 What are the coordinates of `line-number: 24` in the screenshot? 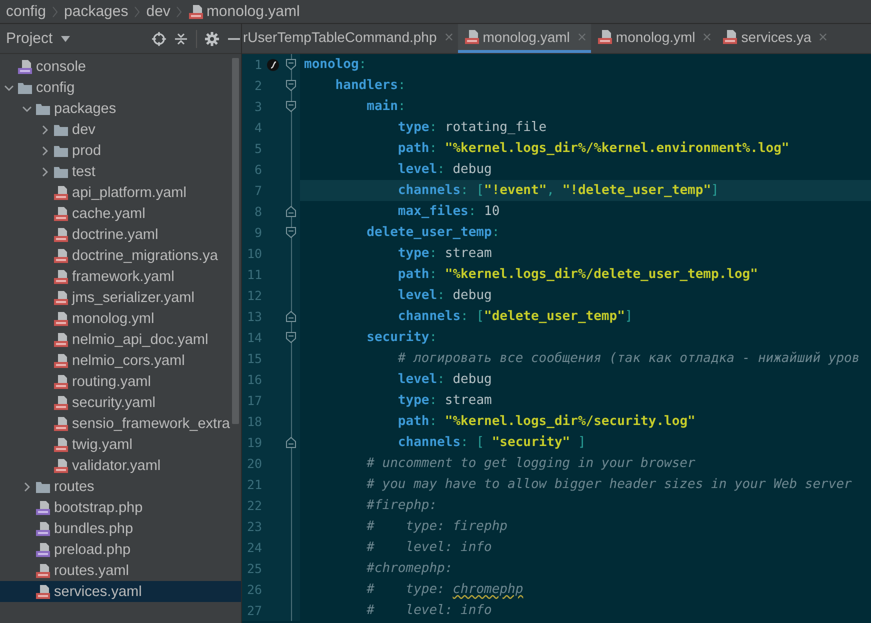 It's located at (254, 547).